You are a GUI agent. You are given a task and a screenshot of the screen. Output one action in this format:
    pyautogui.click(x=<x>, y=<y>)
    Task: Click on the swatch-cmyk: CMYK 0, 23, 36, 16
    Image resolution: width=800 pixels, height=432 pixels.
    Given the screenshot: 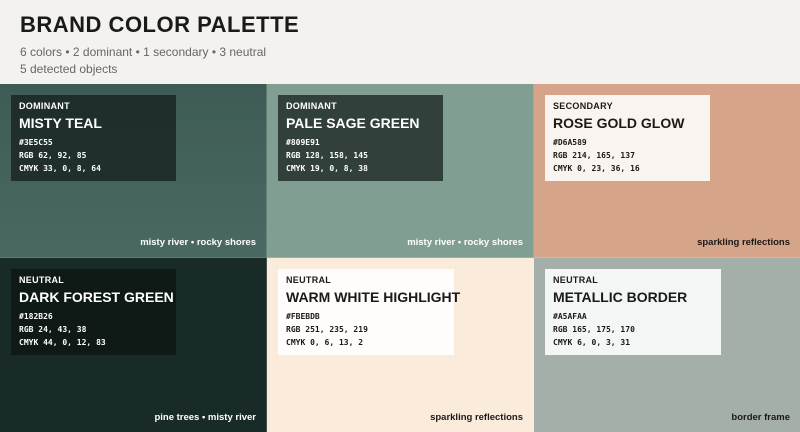 What is the action you would take?
    pyautogui.click(x=596, y=168)
    